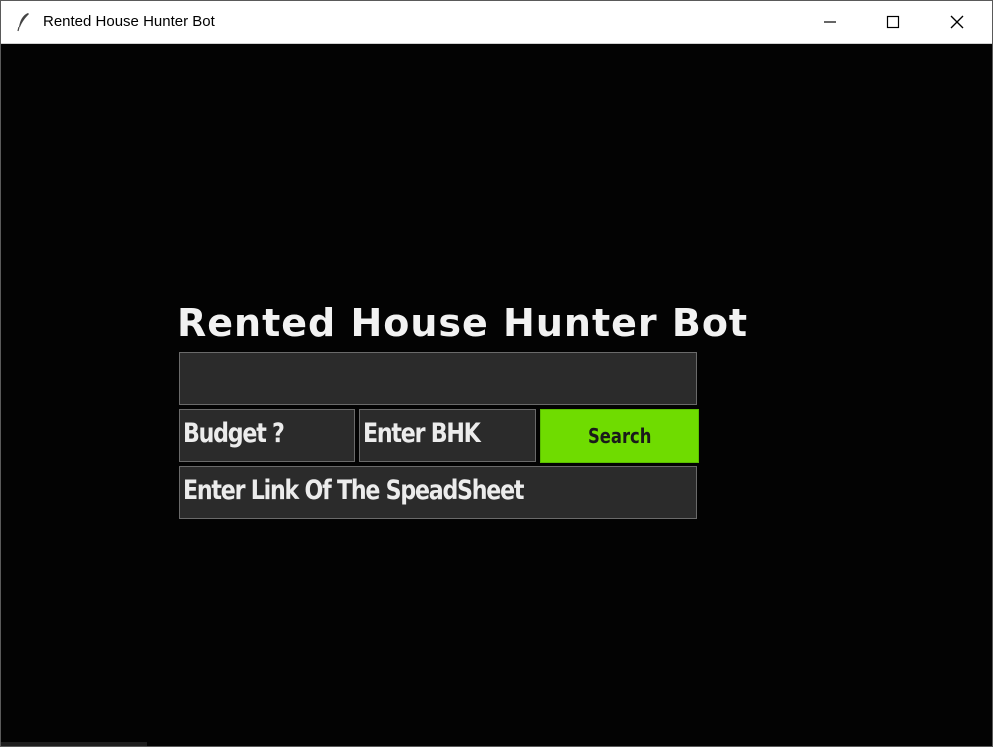 This screenshot has width=993, height=747. I want to click on bhk-input: Enter BHK, so click(447, 435).